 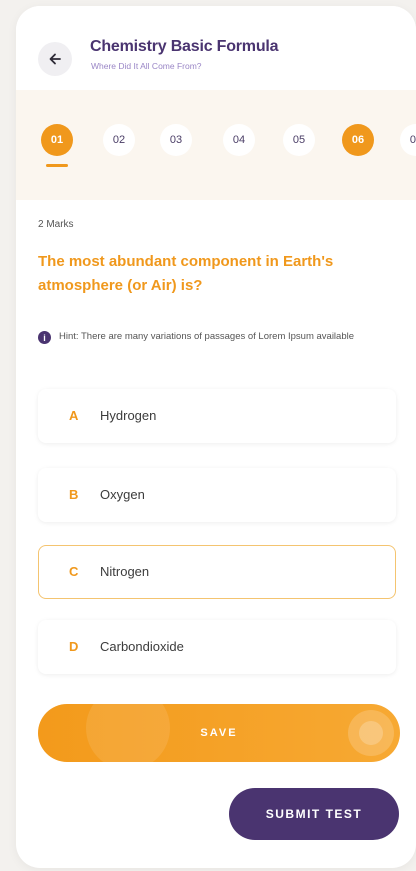 I want to click on submit-test-button: SUBMIT TEST, so click(x=314, y=814).